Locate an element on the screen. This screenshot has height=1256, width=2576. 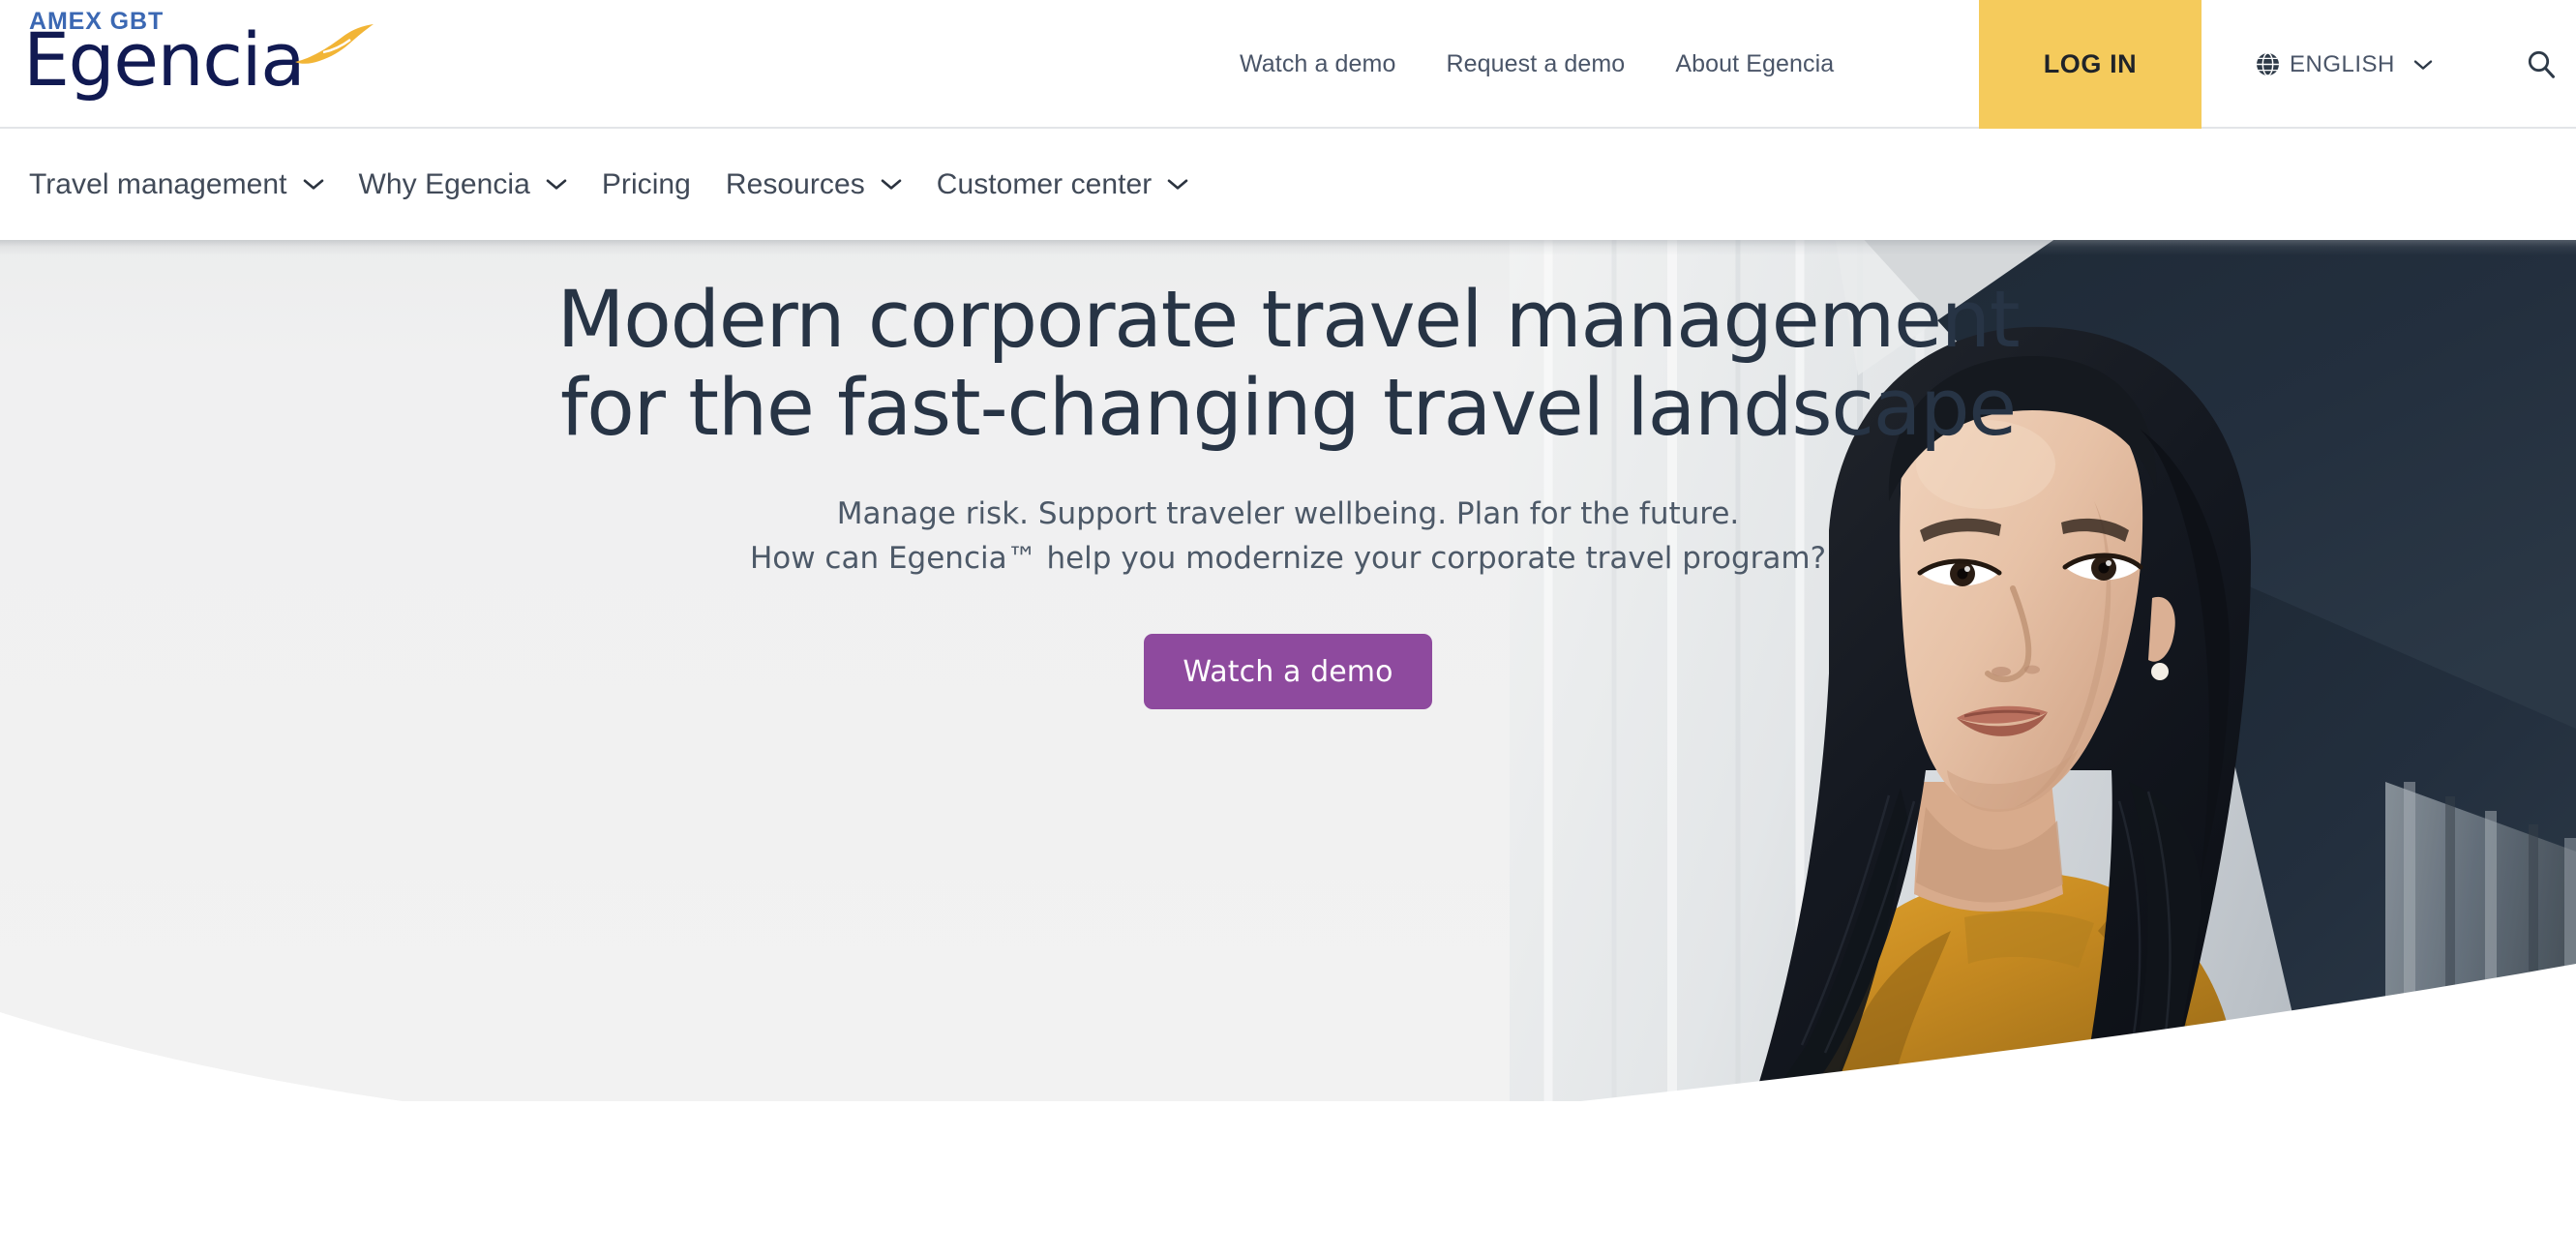
nav-item-resources: Resources is located at coordinates (813, 184).